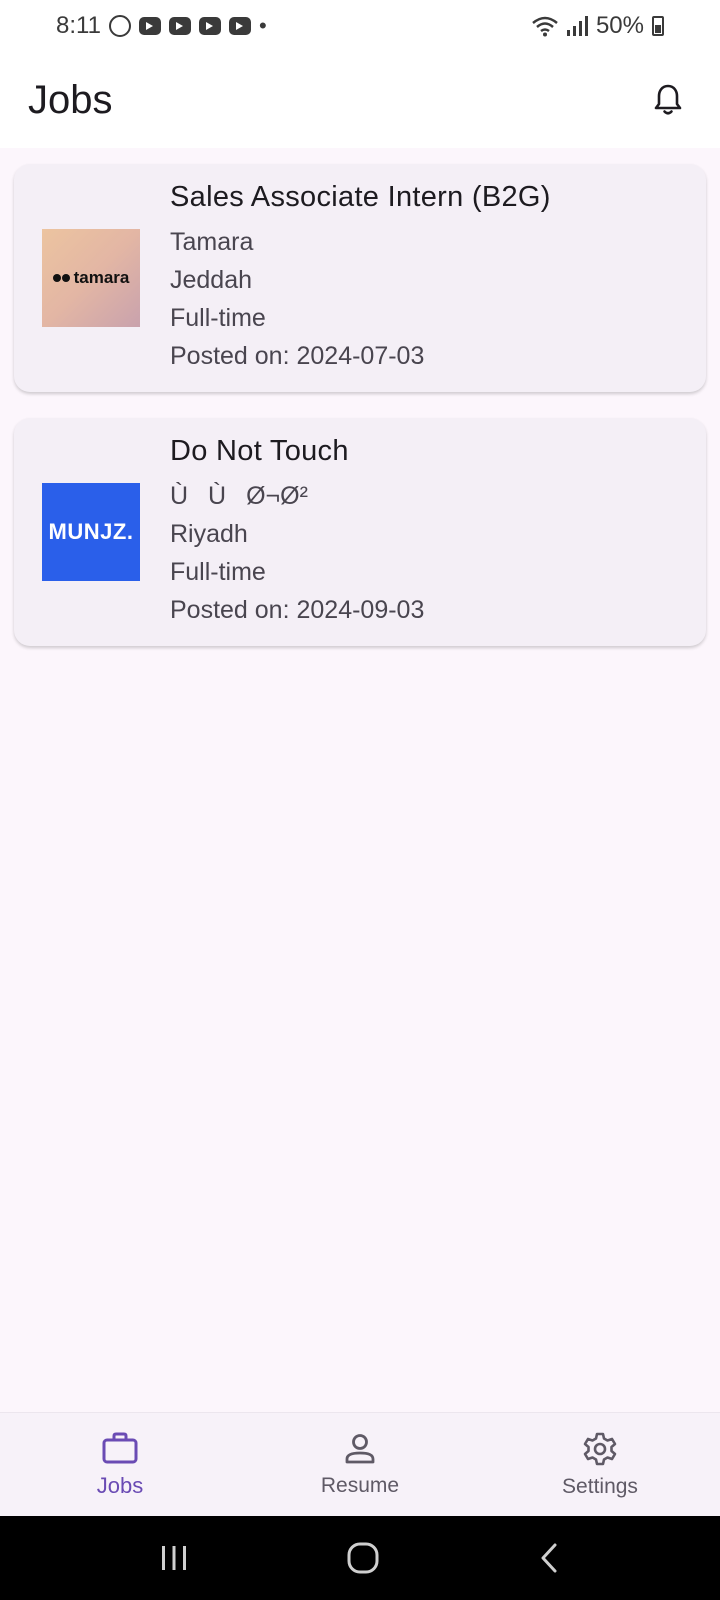  Describe the element at coordinates (363, 1558) in the screenshot. I see `home-icon` at that location.